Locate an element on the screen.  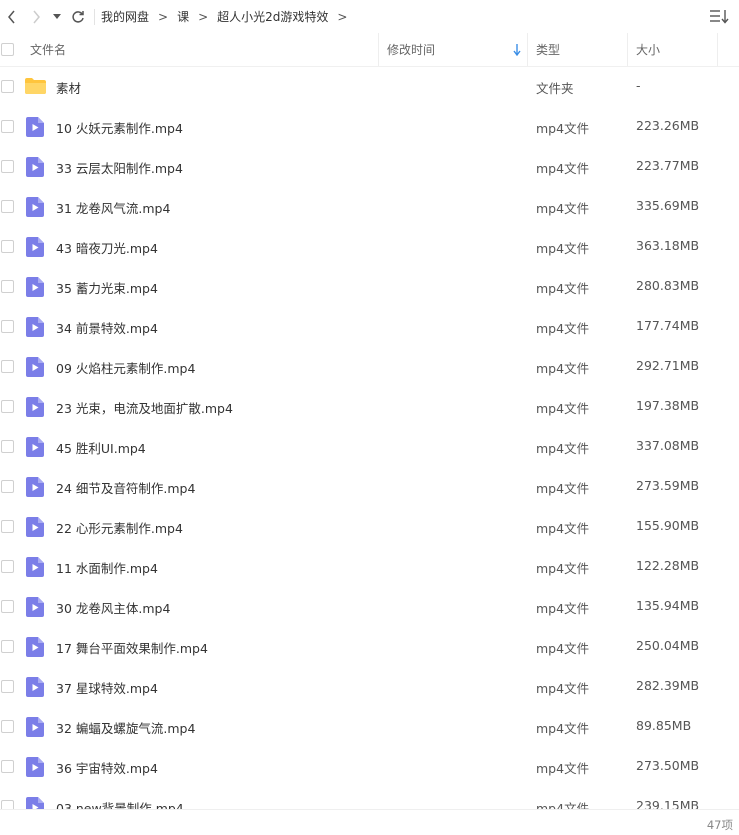
file-name: 32 蝙蝠及螺旋气流.mp4 is located at coordinates (125, 727).